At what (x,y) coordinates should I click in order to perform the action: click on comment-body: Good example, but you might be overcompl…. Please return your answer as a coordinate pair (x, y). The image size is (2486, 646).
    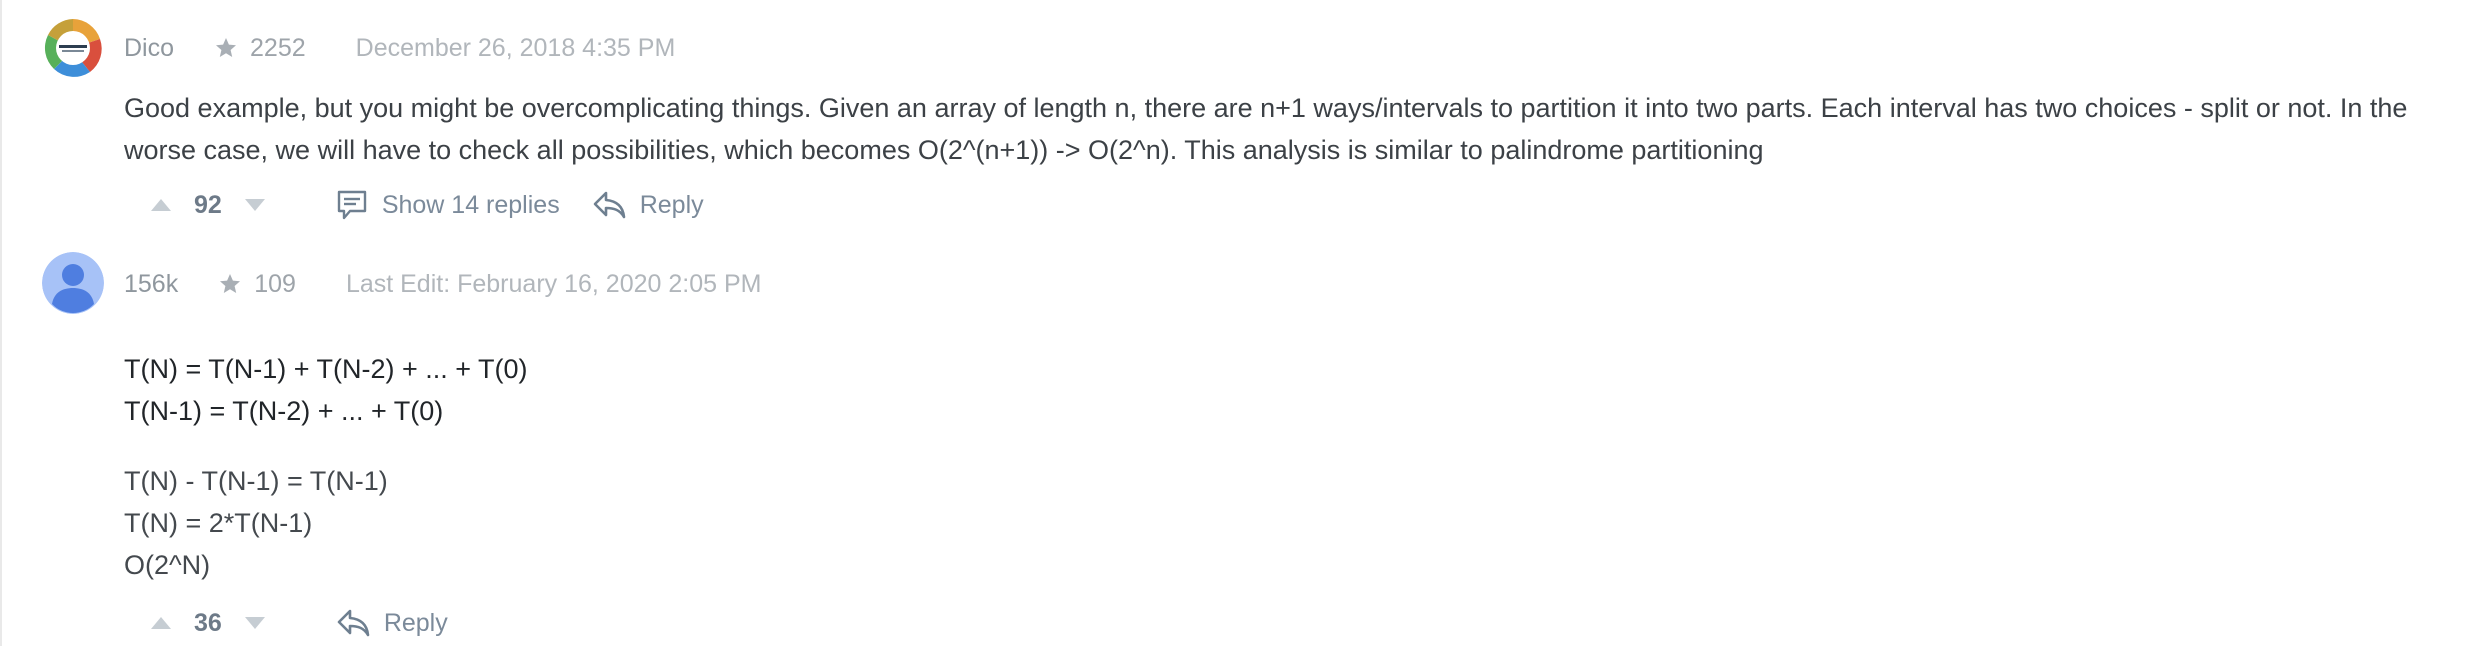
    Looking at the image, I should click on (1266, 129).